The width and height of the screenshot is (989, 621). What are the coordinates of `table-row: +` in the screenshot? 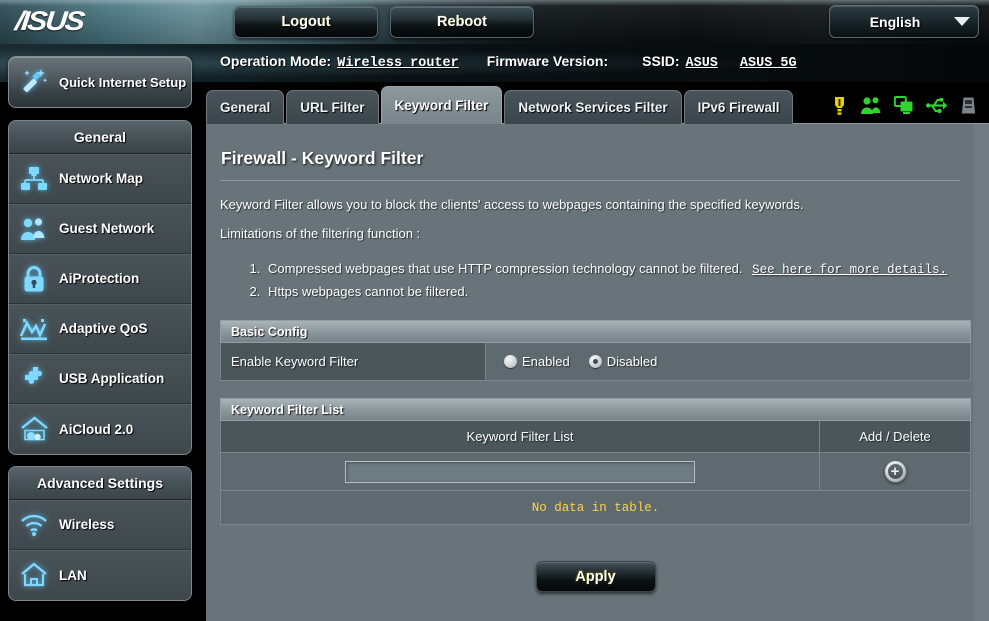 It's located at (595, 472).